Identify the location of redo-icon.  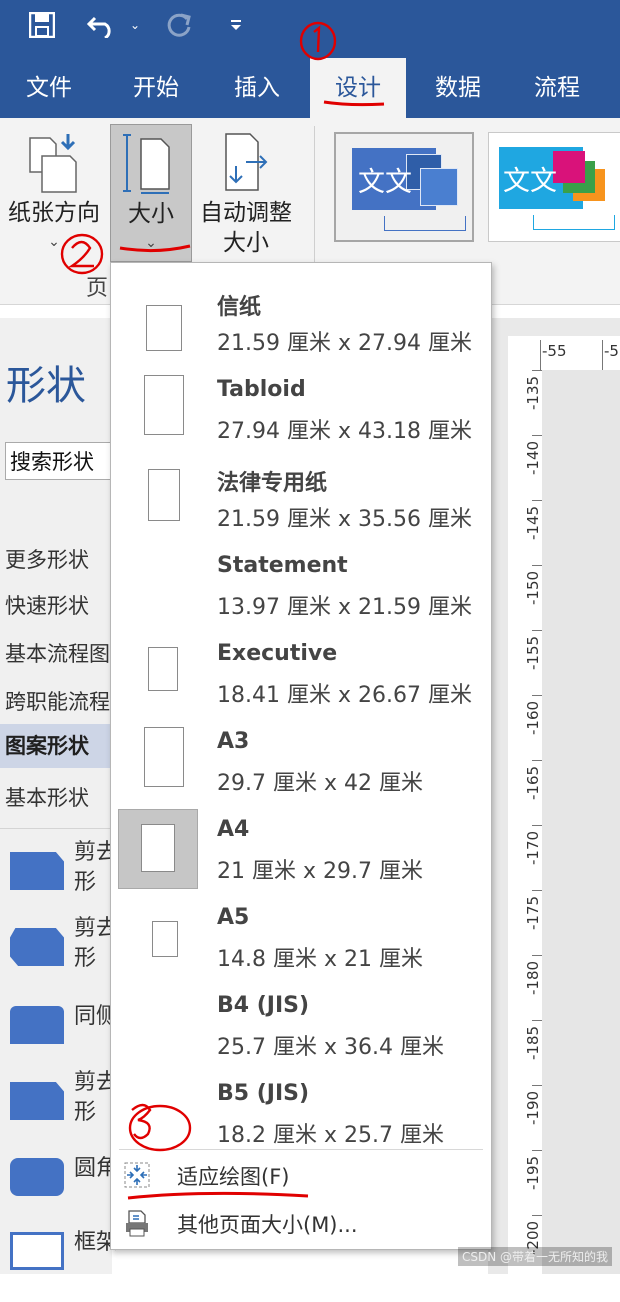
(179, 25).